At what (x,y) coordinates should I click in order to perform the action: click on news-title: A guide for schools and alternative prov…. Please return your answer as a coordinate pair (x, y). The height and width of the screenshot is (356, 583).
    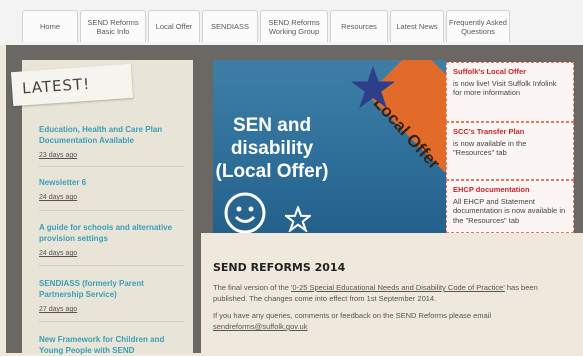
    Looking at the image, I should click on (114, 233).